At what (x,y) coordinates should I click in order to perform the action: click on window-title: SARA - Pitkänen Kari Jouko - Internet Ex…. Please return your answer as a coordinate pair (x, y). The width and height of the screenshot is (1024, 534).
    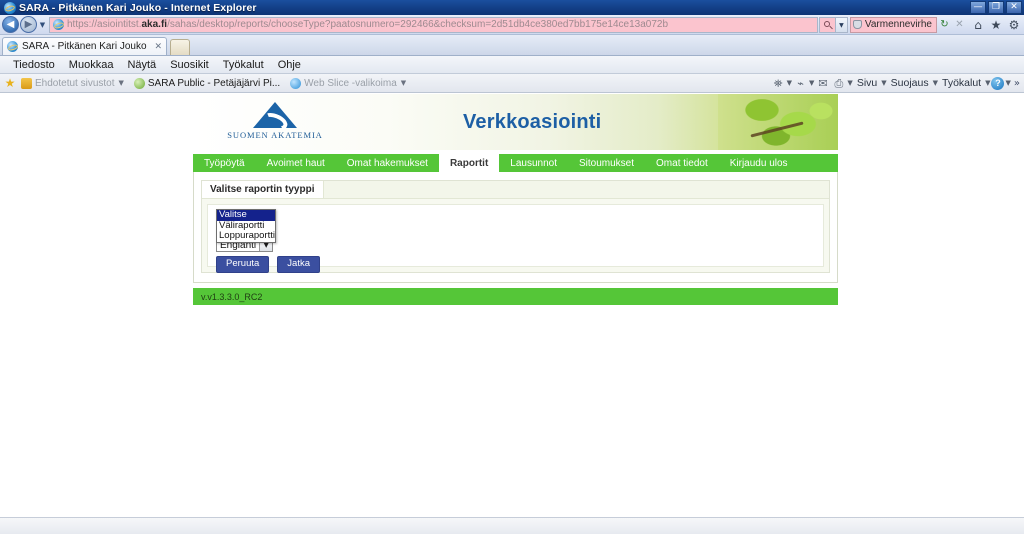
    Looking at the image, I should click on (138, 7).